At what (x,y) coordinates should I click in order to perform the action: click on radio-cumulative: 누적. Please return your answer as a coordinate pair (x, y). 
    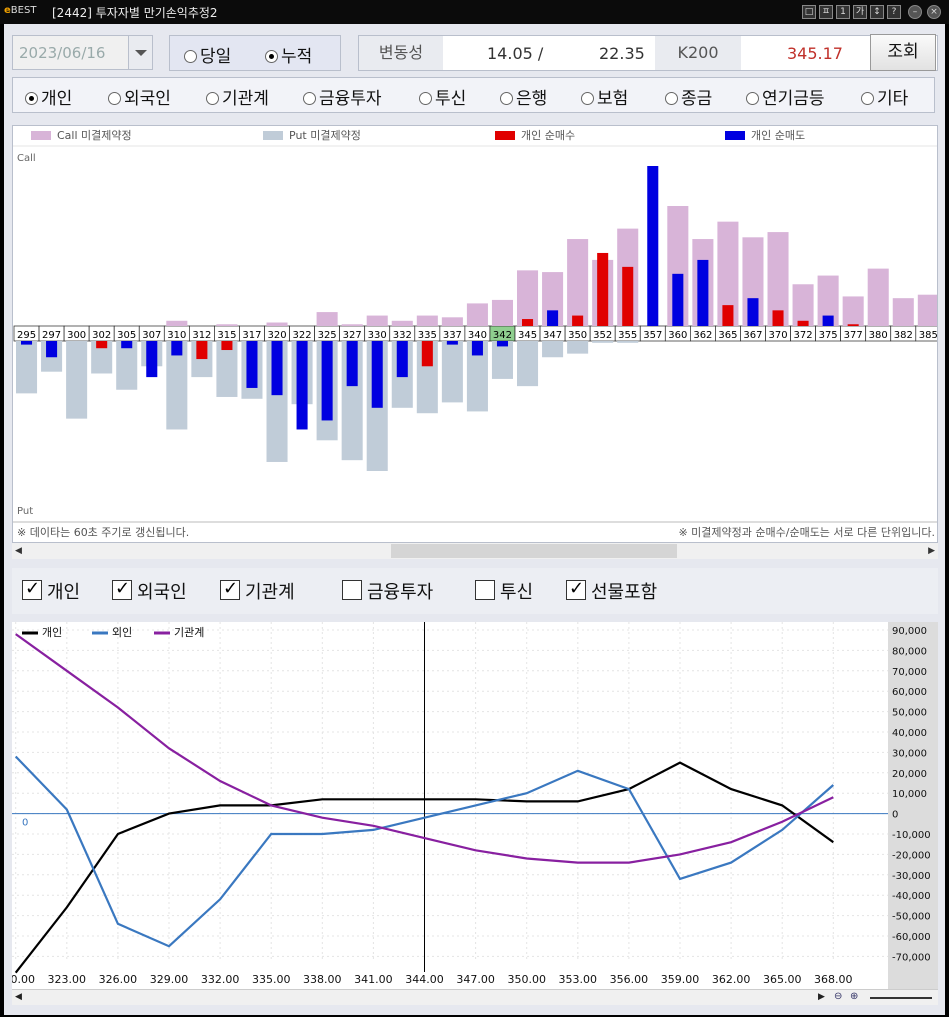
    Looking at the image, I should click on (288, 54).